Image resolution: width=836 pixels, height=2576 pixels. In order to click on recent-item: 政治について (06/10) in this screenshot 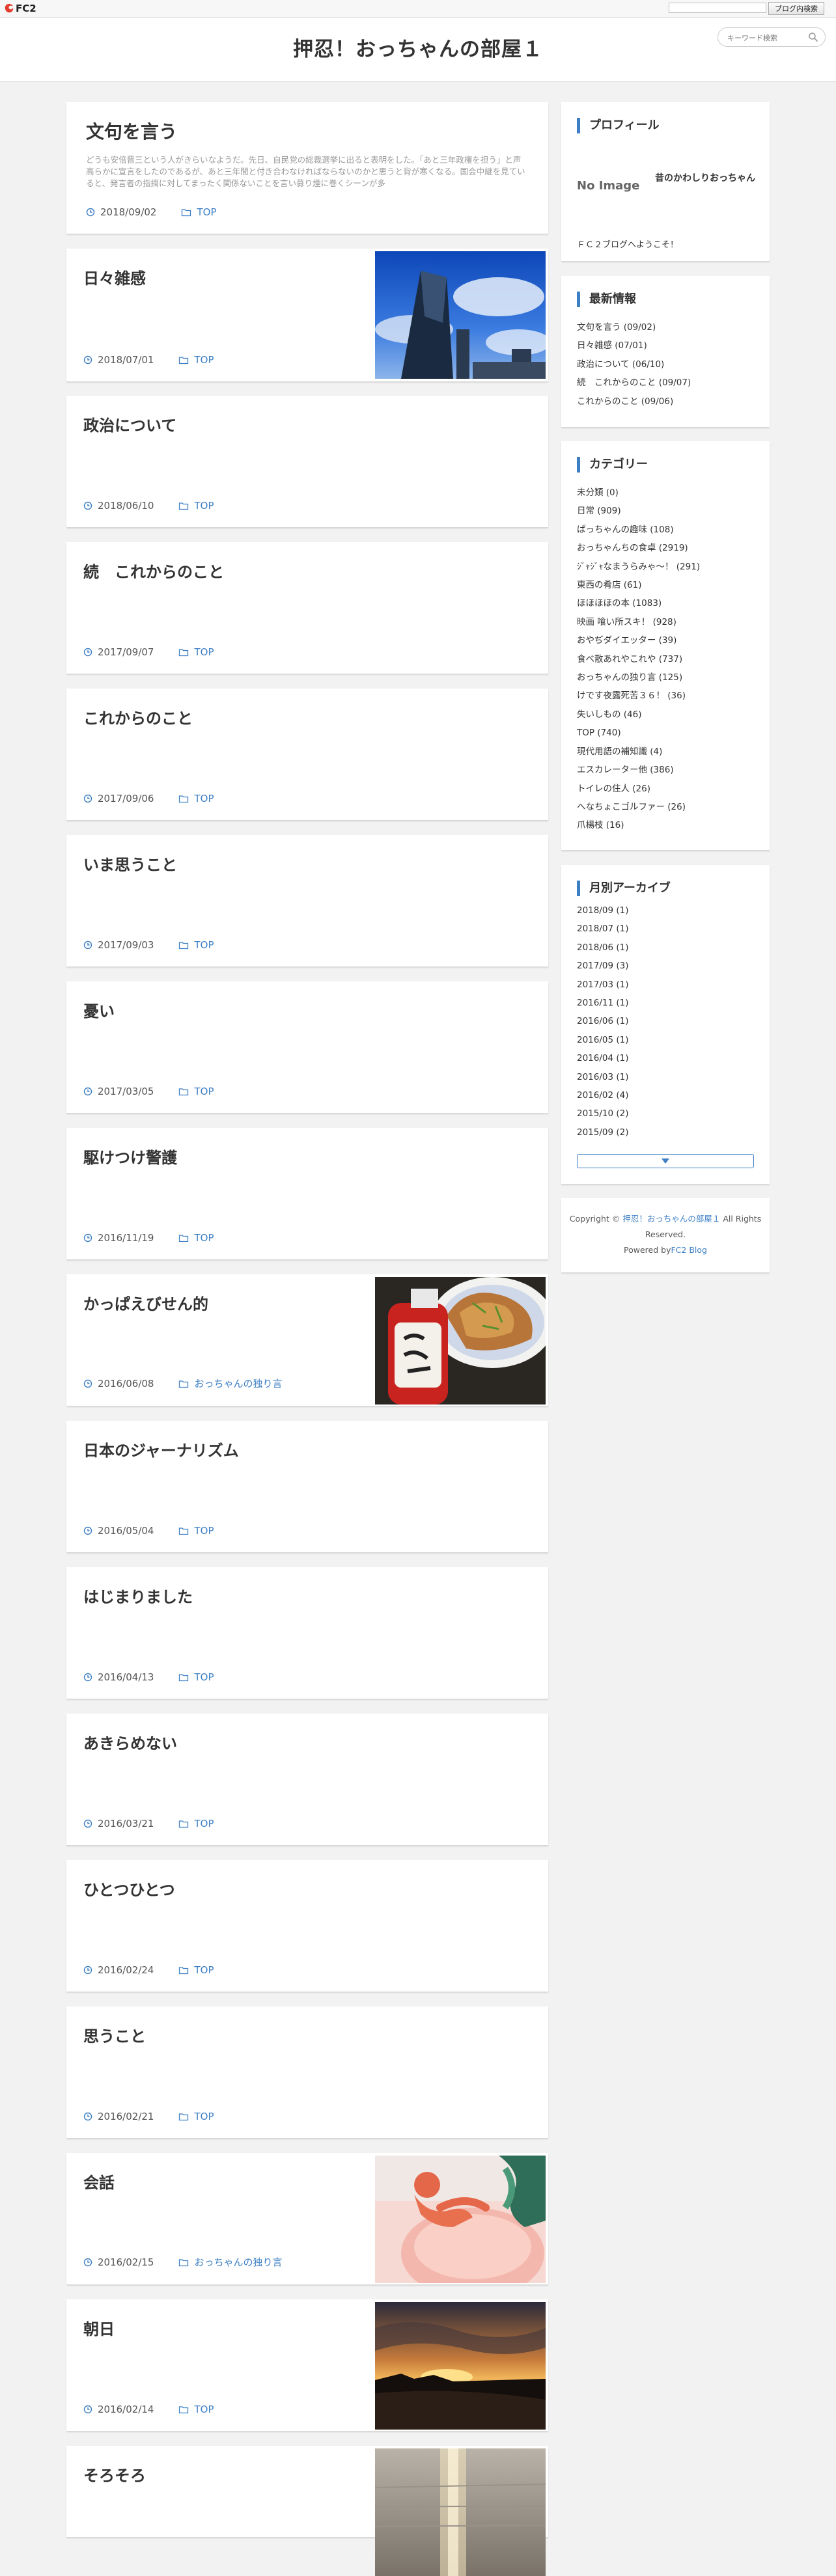, I will do `click(634, 364)`.